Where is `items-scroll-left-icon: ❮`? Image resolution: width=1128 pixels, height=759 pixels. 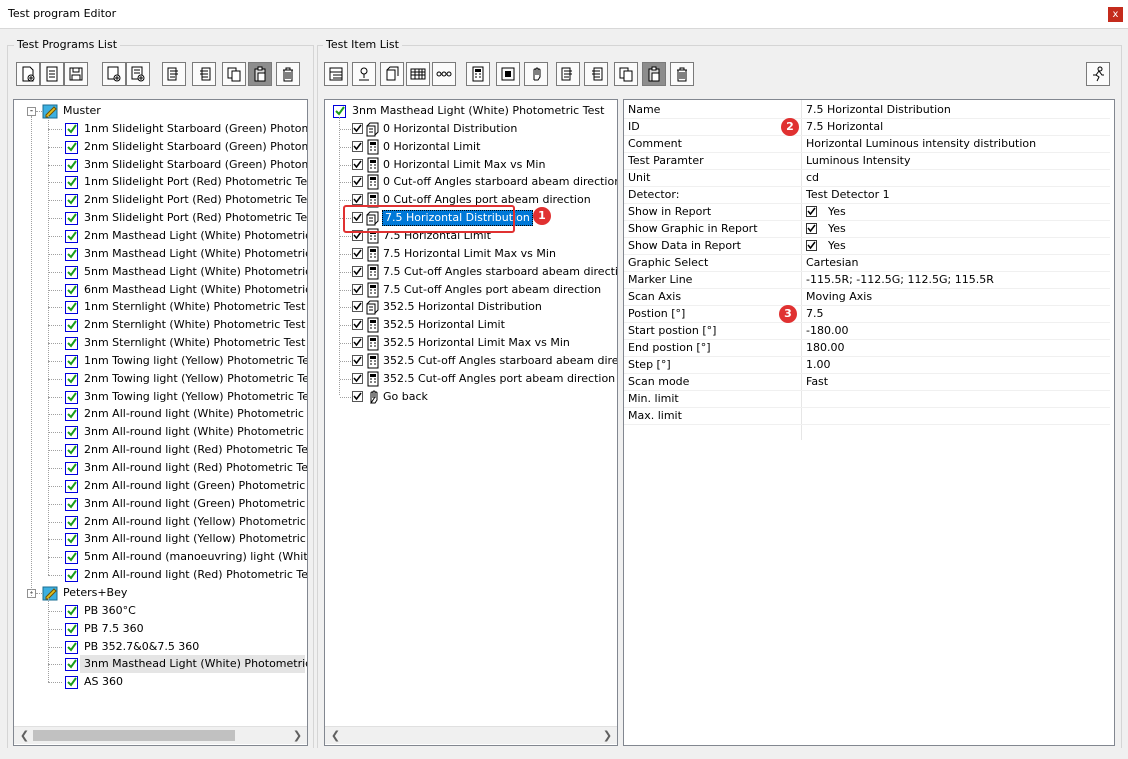
items-scroll-left-icon: ❮ is located at coordinates (335, 735).